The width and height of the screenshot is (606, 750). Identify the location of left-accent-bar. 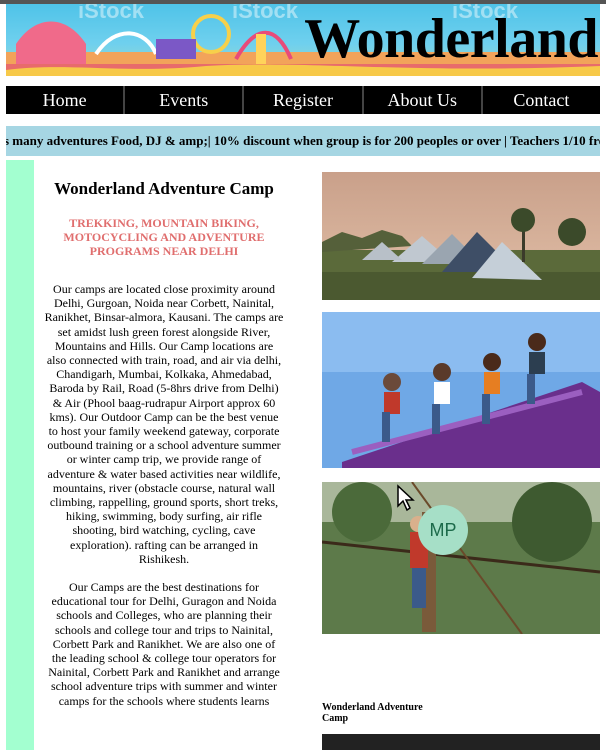
(20, 455).